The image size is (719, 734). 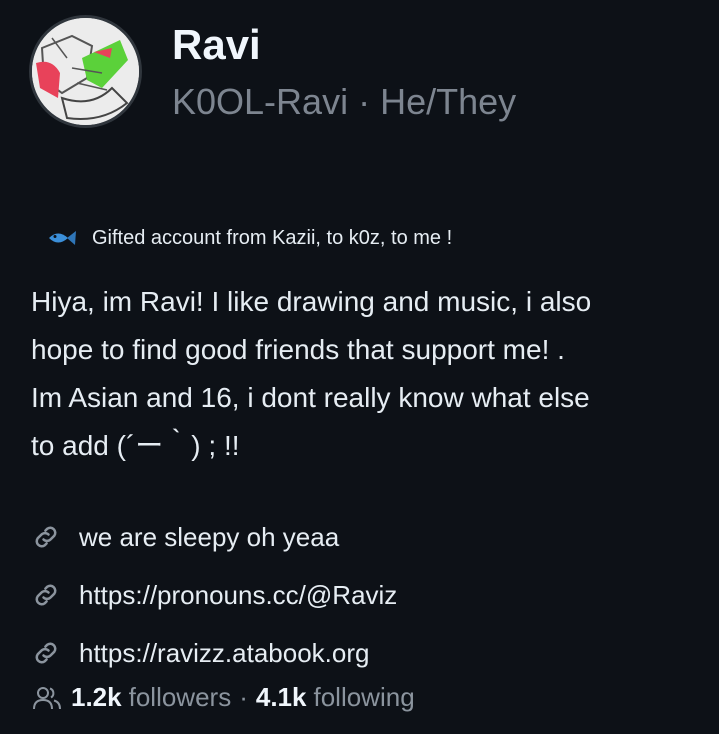 I want to click on avatar-drawing, so click(x=85, y=71).